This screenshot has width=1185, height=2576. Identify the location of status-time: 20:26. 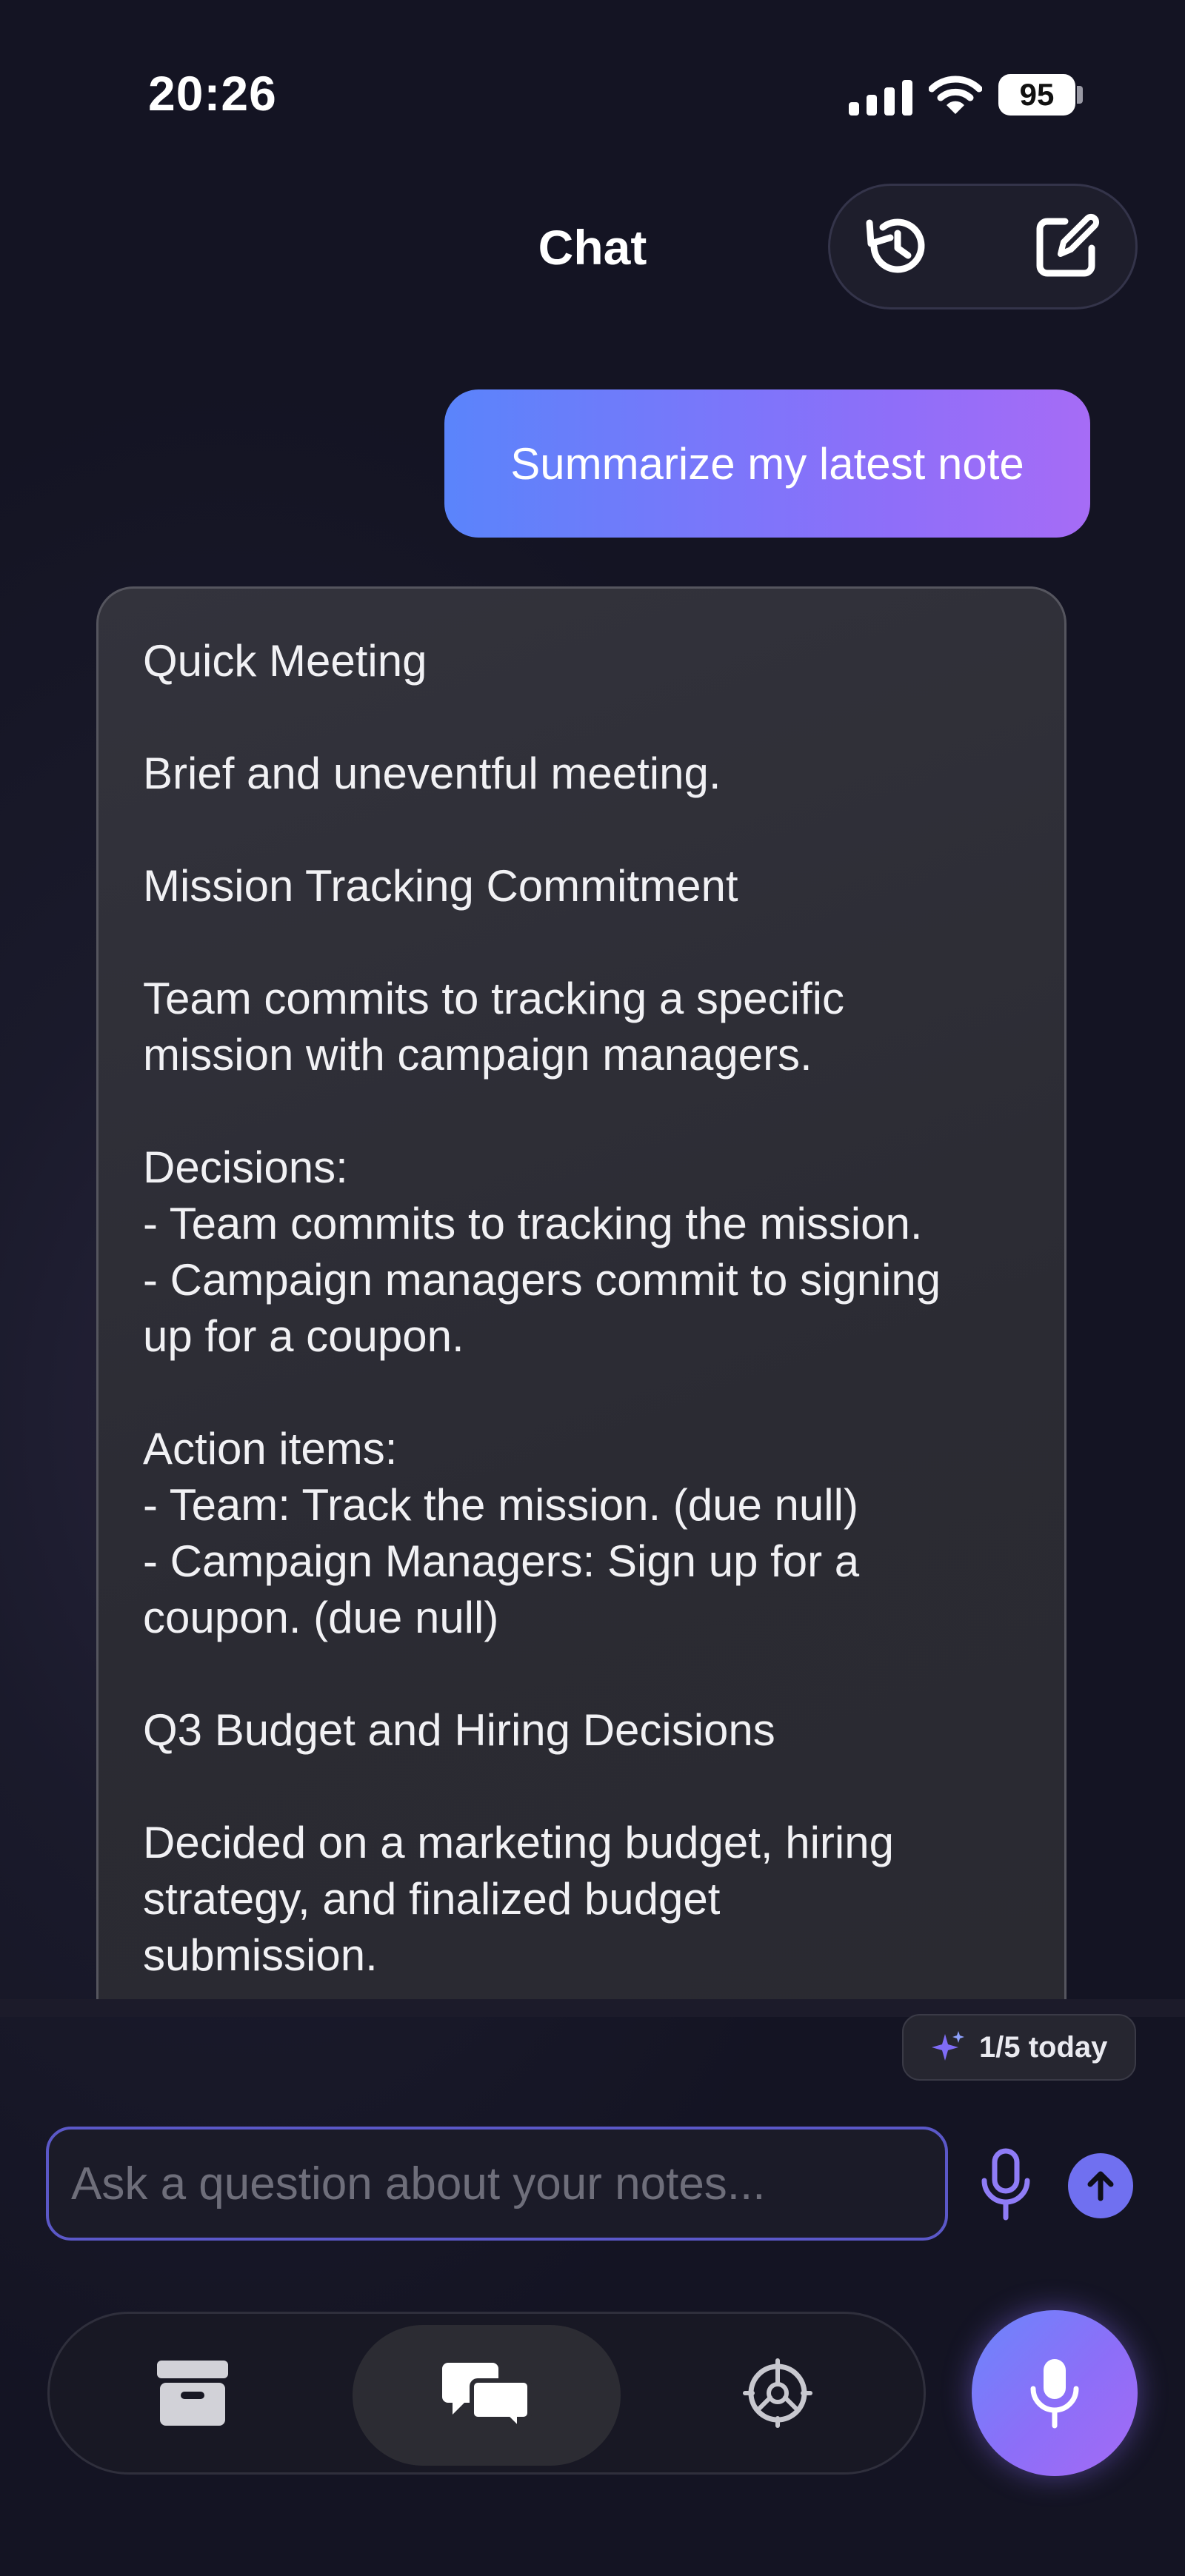
(212, 93).